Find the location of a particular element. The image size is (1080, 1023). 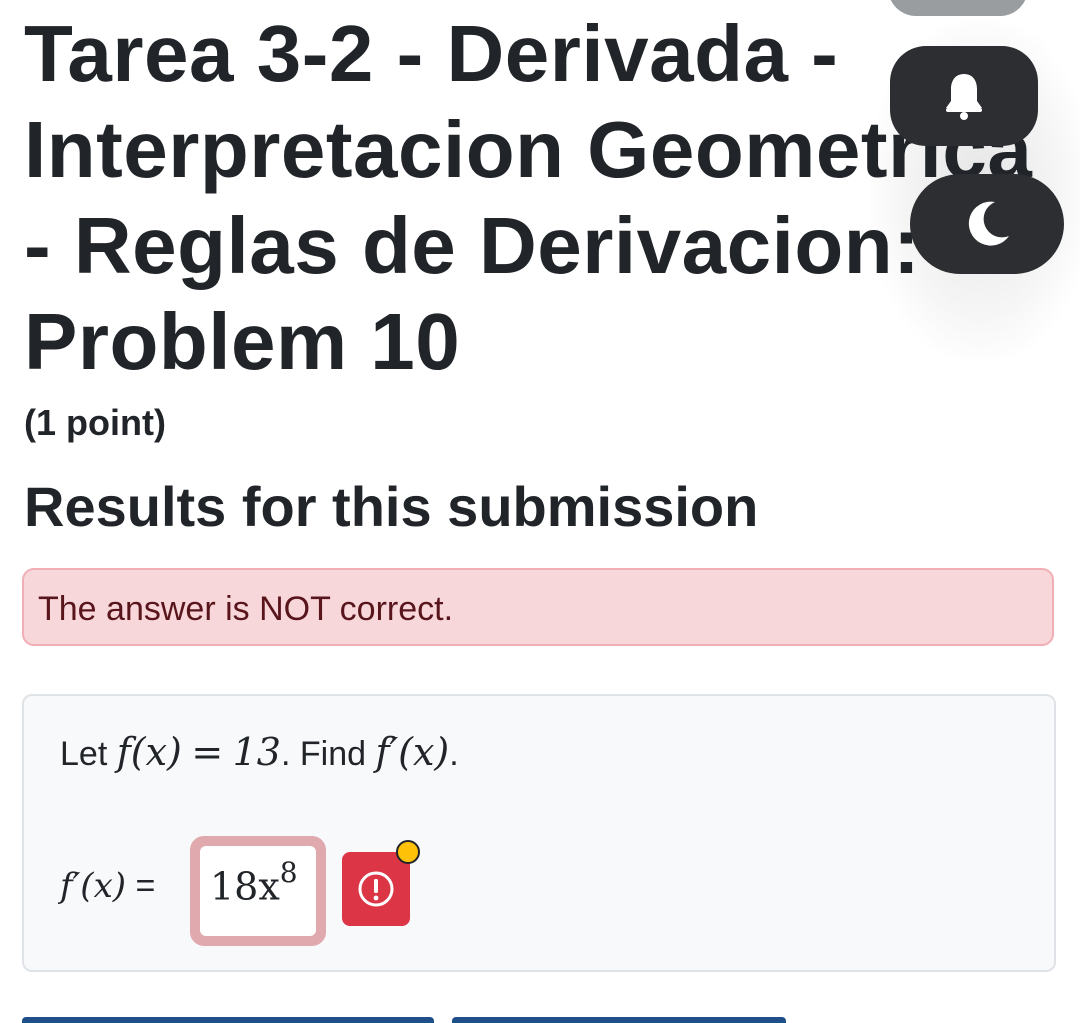

function-value: 13 is located at coordinates (256, 752).